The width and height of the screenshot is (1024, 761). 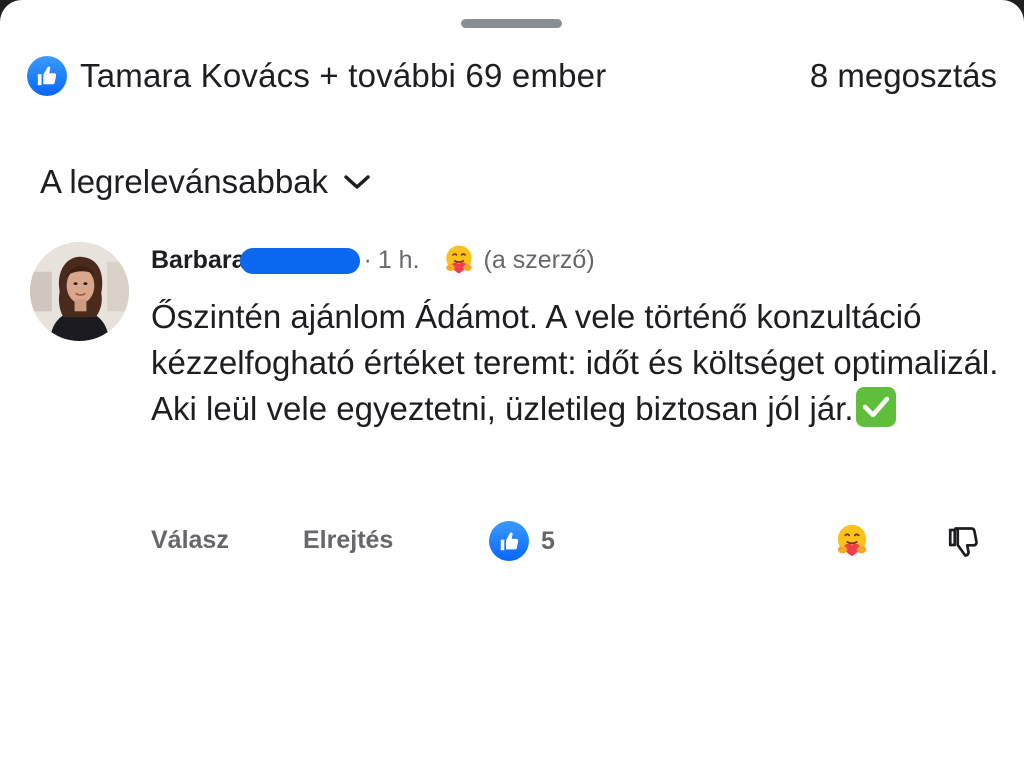 What do you see at coordinates (511, 23) in the screenshot?
I see `drag-handle` at bounding box center [511, 23].